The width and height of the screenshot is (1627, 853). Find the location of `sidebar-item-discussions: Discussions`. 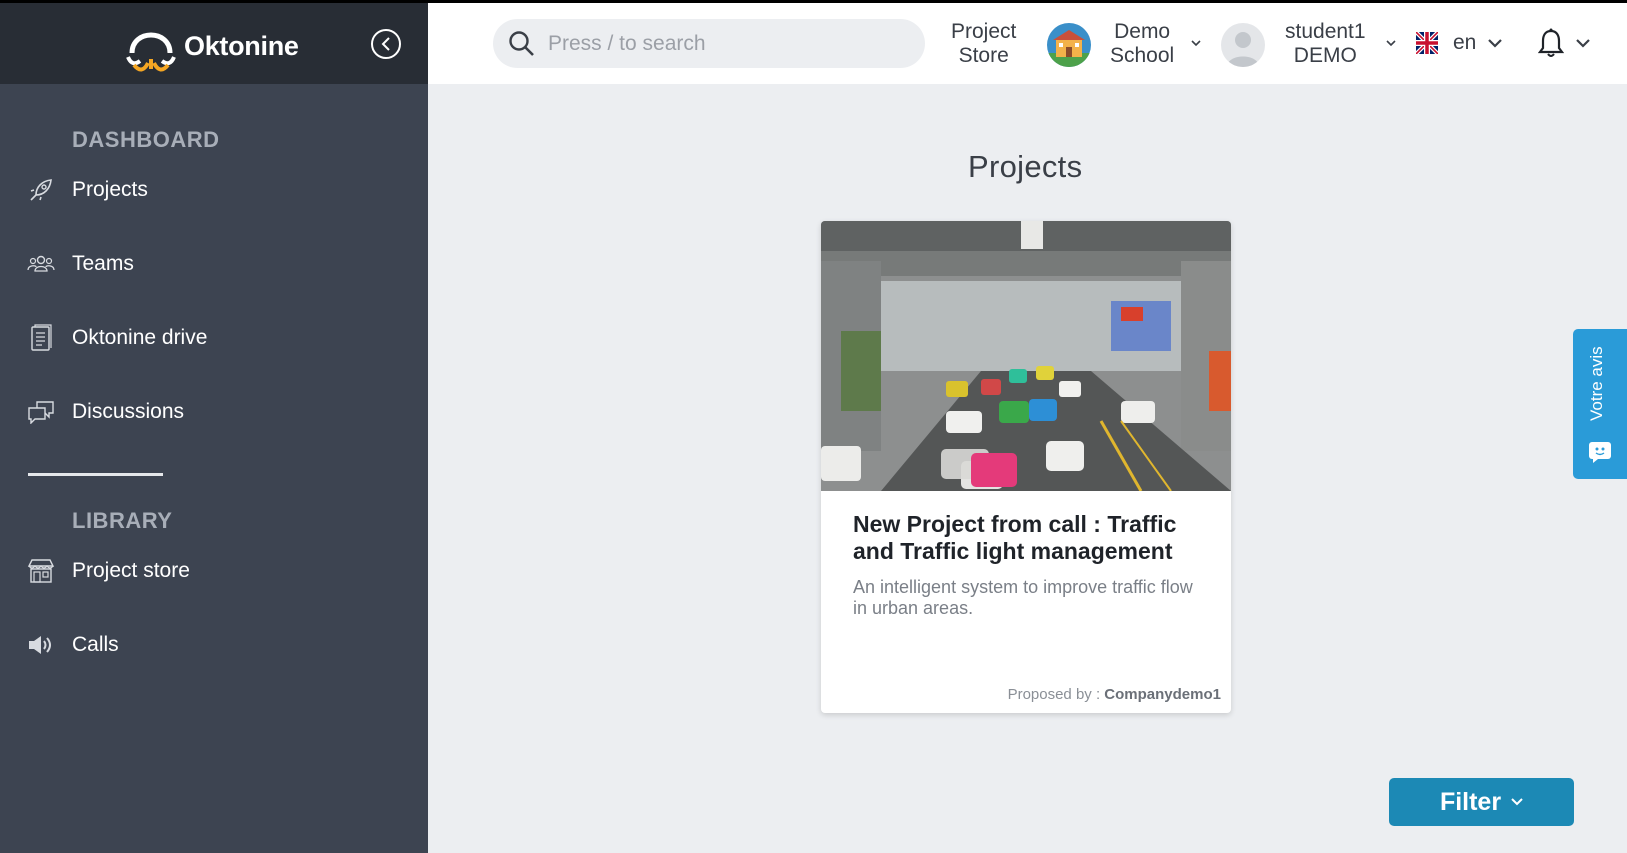

sidebar-item-discussions: Discussions is located at coordinates (105, 412).